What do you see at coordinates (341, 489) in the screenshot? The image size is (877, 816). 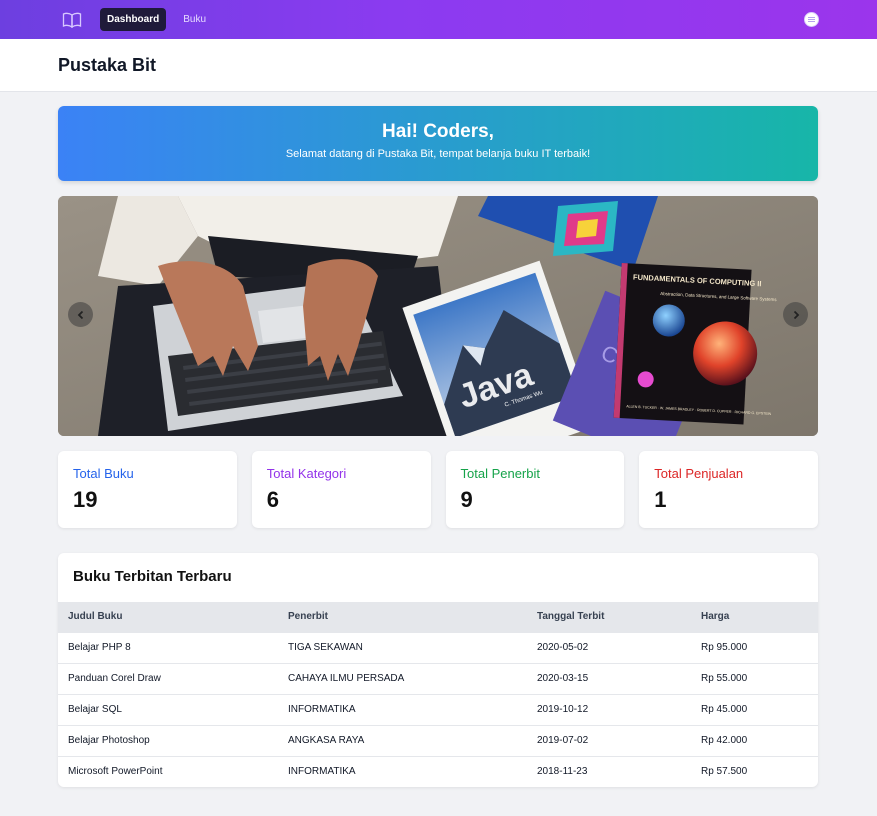 I see `stat-card-total-kategori: Total Kategori 6` at bounding box center [341, 489].